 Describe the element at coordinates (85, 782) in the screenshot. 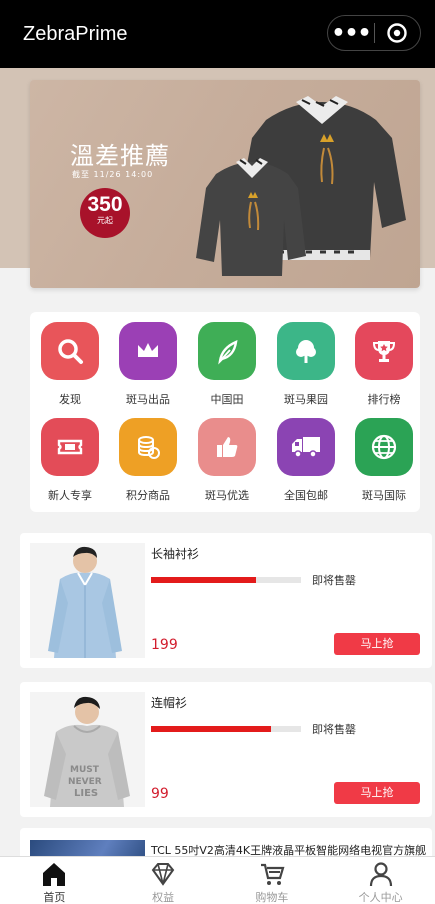

I see `svg-text: NEVER` at that location.